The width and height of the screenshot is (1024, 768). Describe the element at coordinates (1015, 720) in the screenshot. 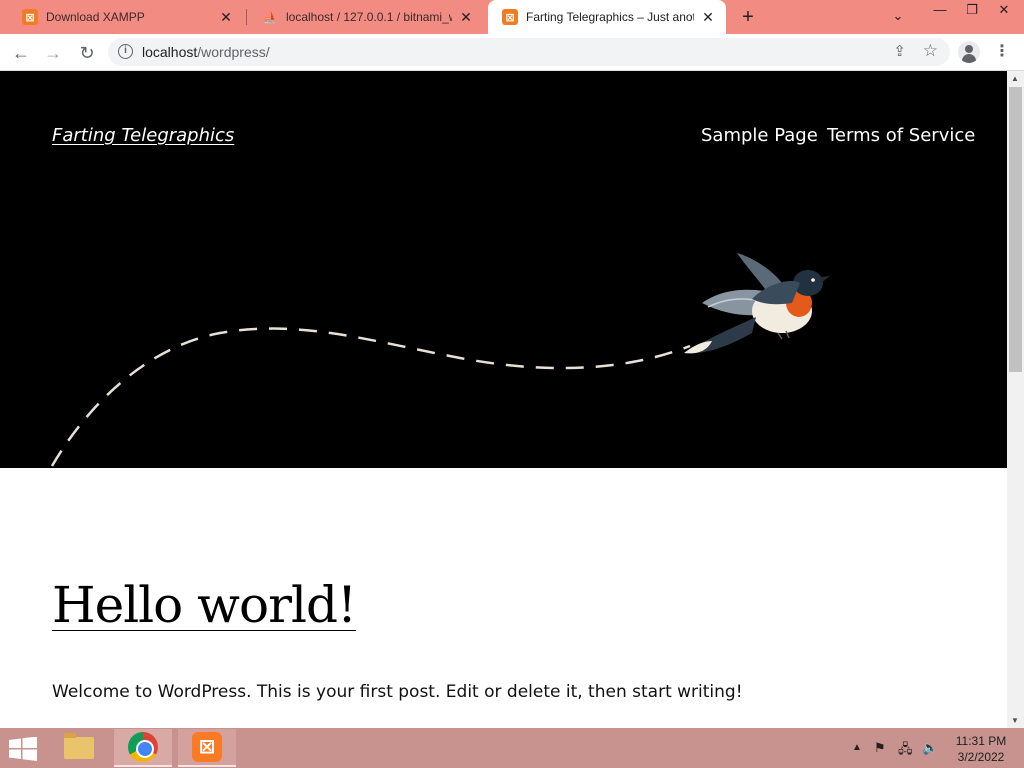

I see `scroll-down-arrow-icon: ▼` at that location.